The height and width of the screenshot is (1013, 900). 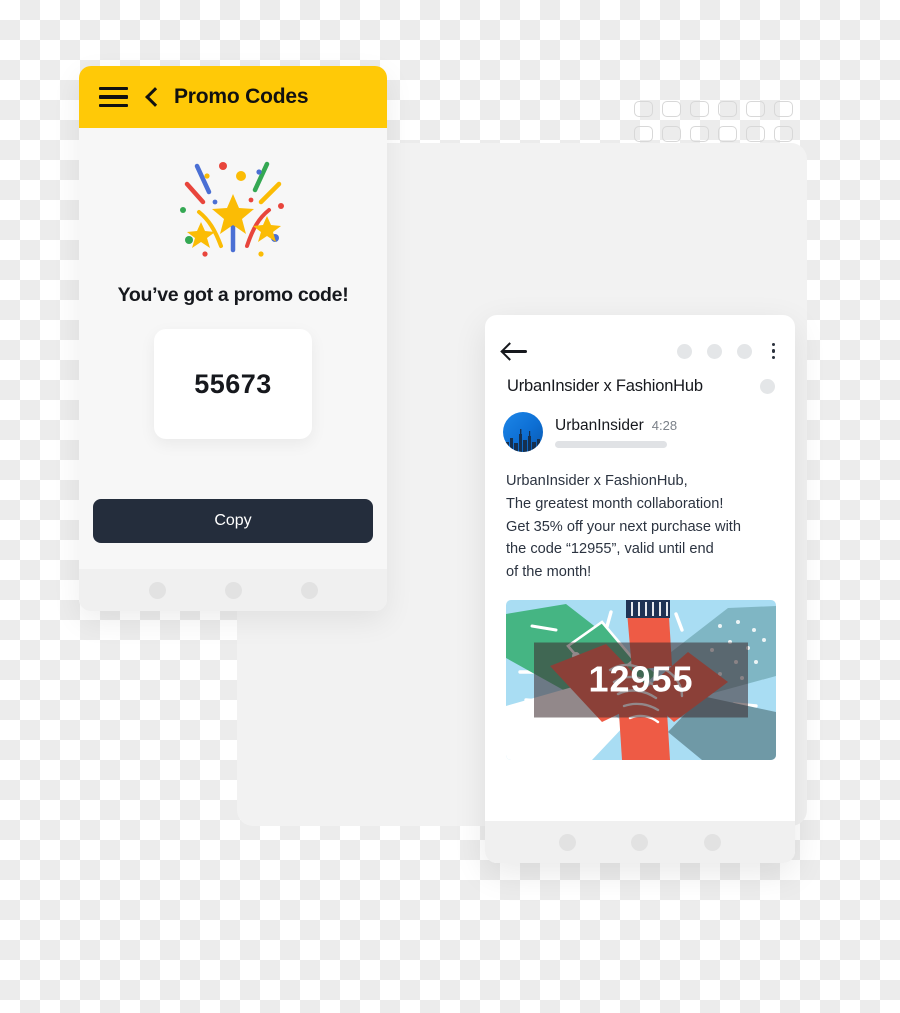 What do you see at coordinates (233, 521) in the screenshot?
I see `copy-button: Copy` at bounding box center [233, 521].